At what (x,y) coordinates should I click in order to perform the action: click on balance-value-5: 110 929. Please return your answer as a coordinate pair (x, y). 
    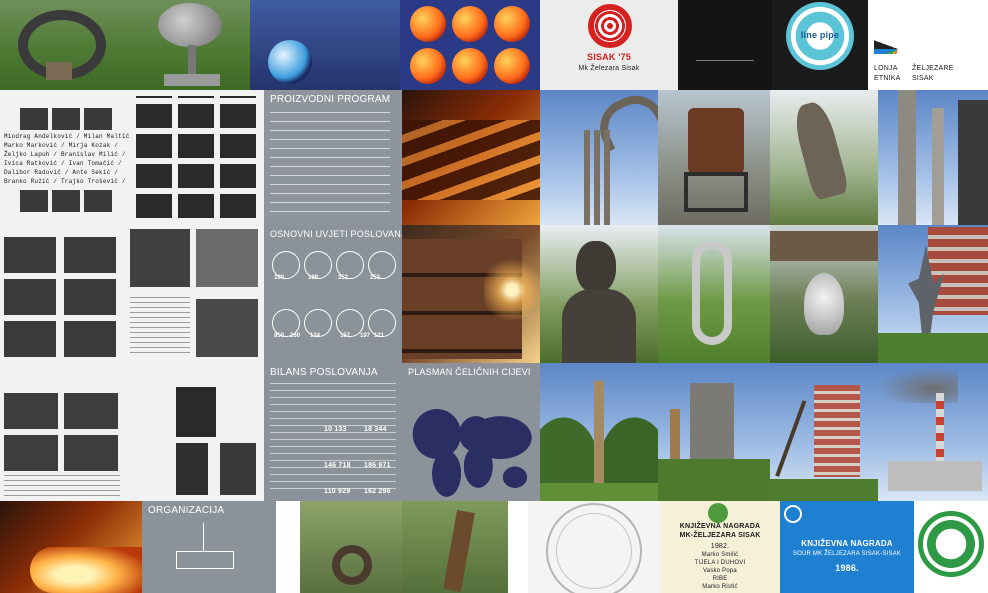
    Looking at the image, I should click on (337, 491).